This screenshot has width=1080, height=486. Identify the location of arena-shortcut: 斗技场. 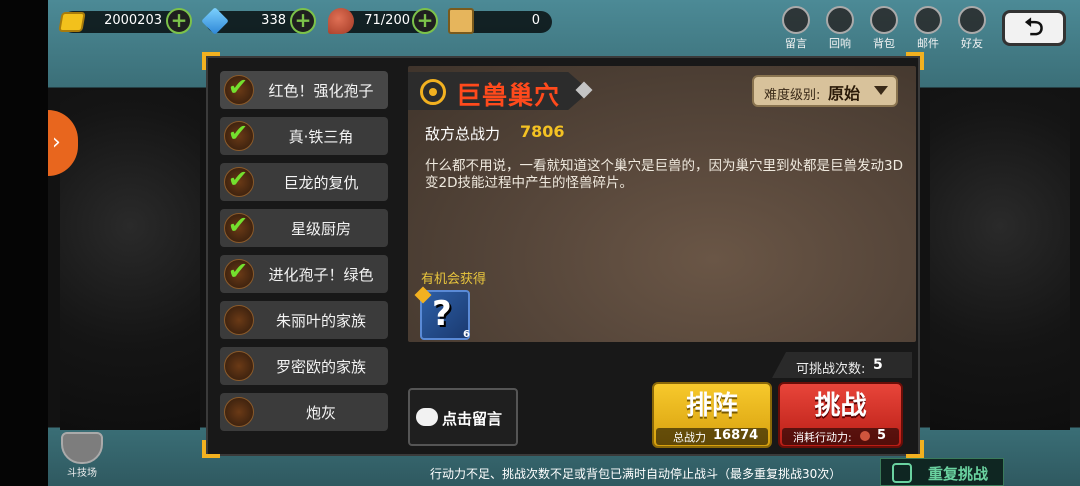
(82, 457).